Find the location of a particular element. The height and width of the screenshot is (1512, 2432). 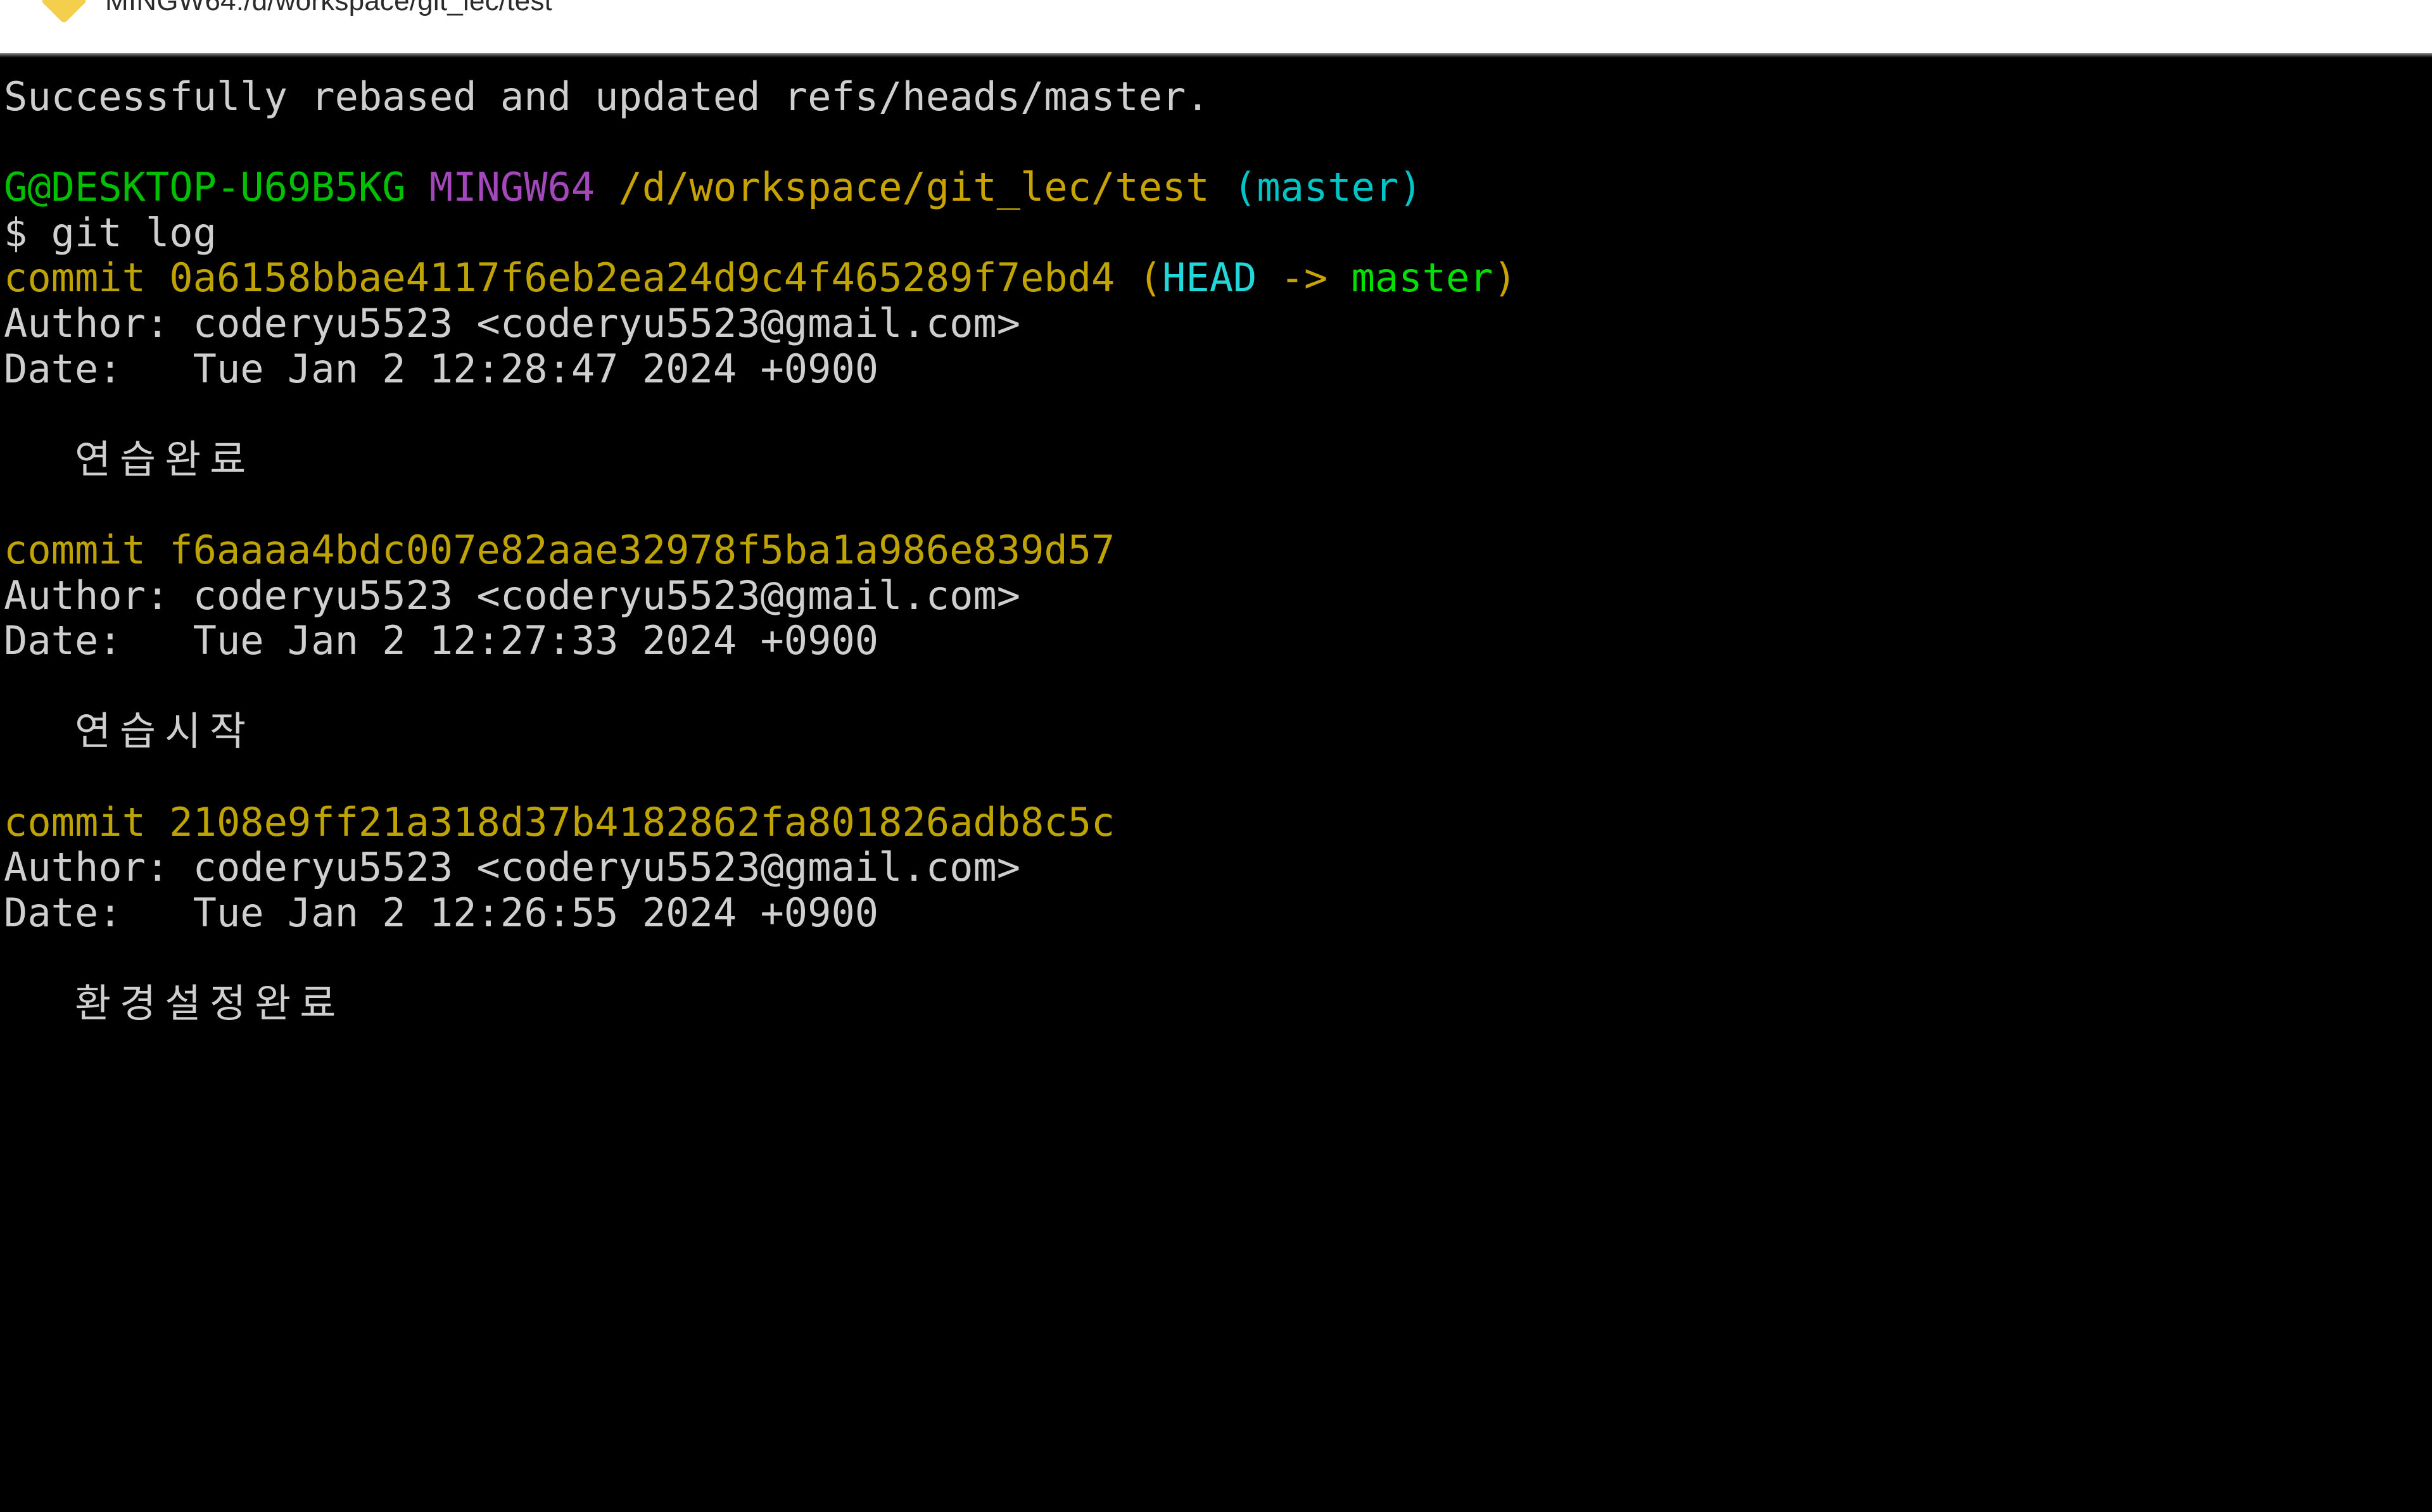

titlebar-content: MINGW64:/d/workspace/git_lec/test is located at coordinates (276, 14).